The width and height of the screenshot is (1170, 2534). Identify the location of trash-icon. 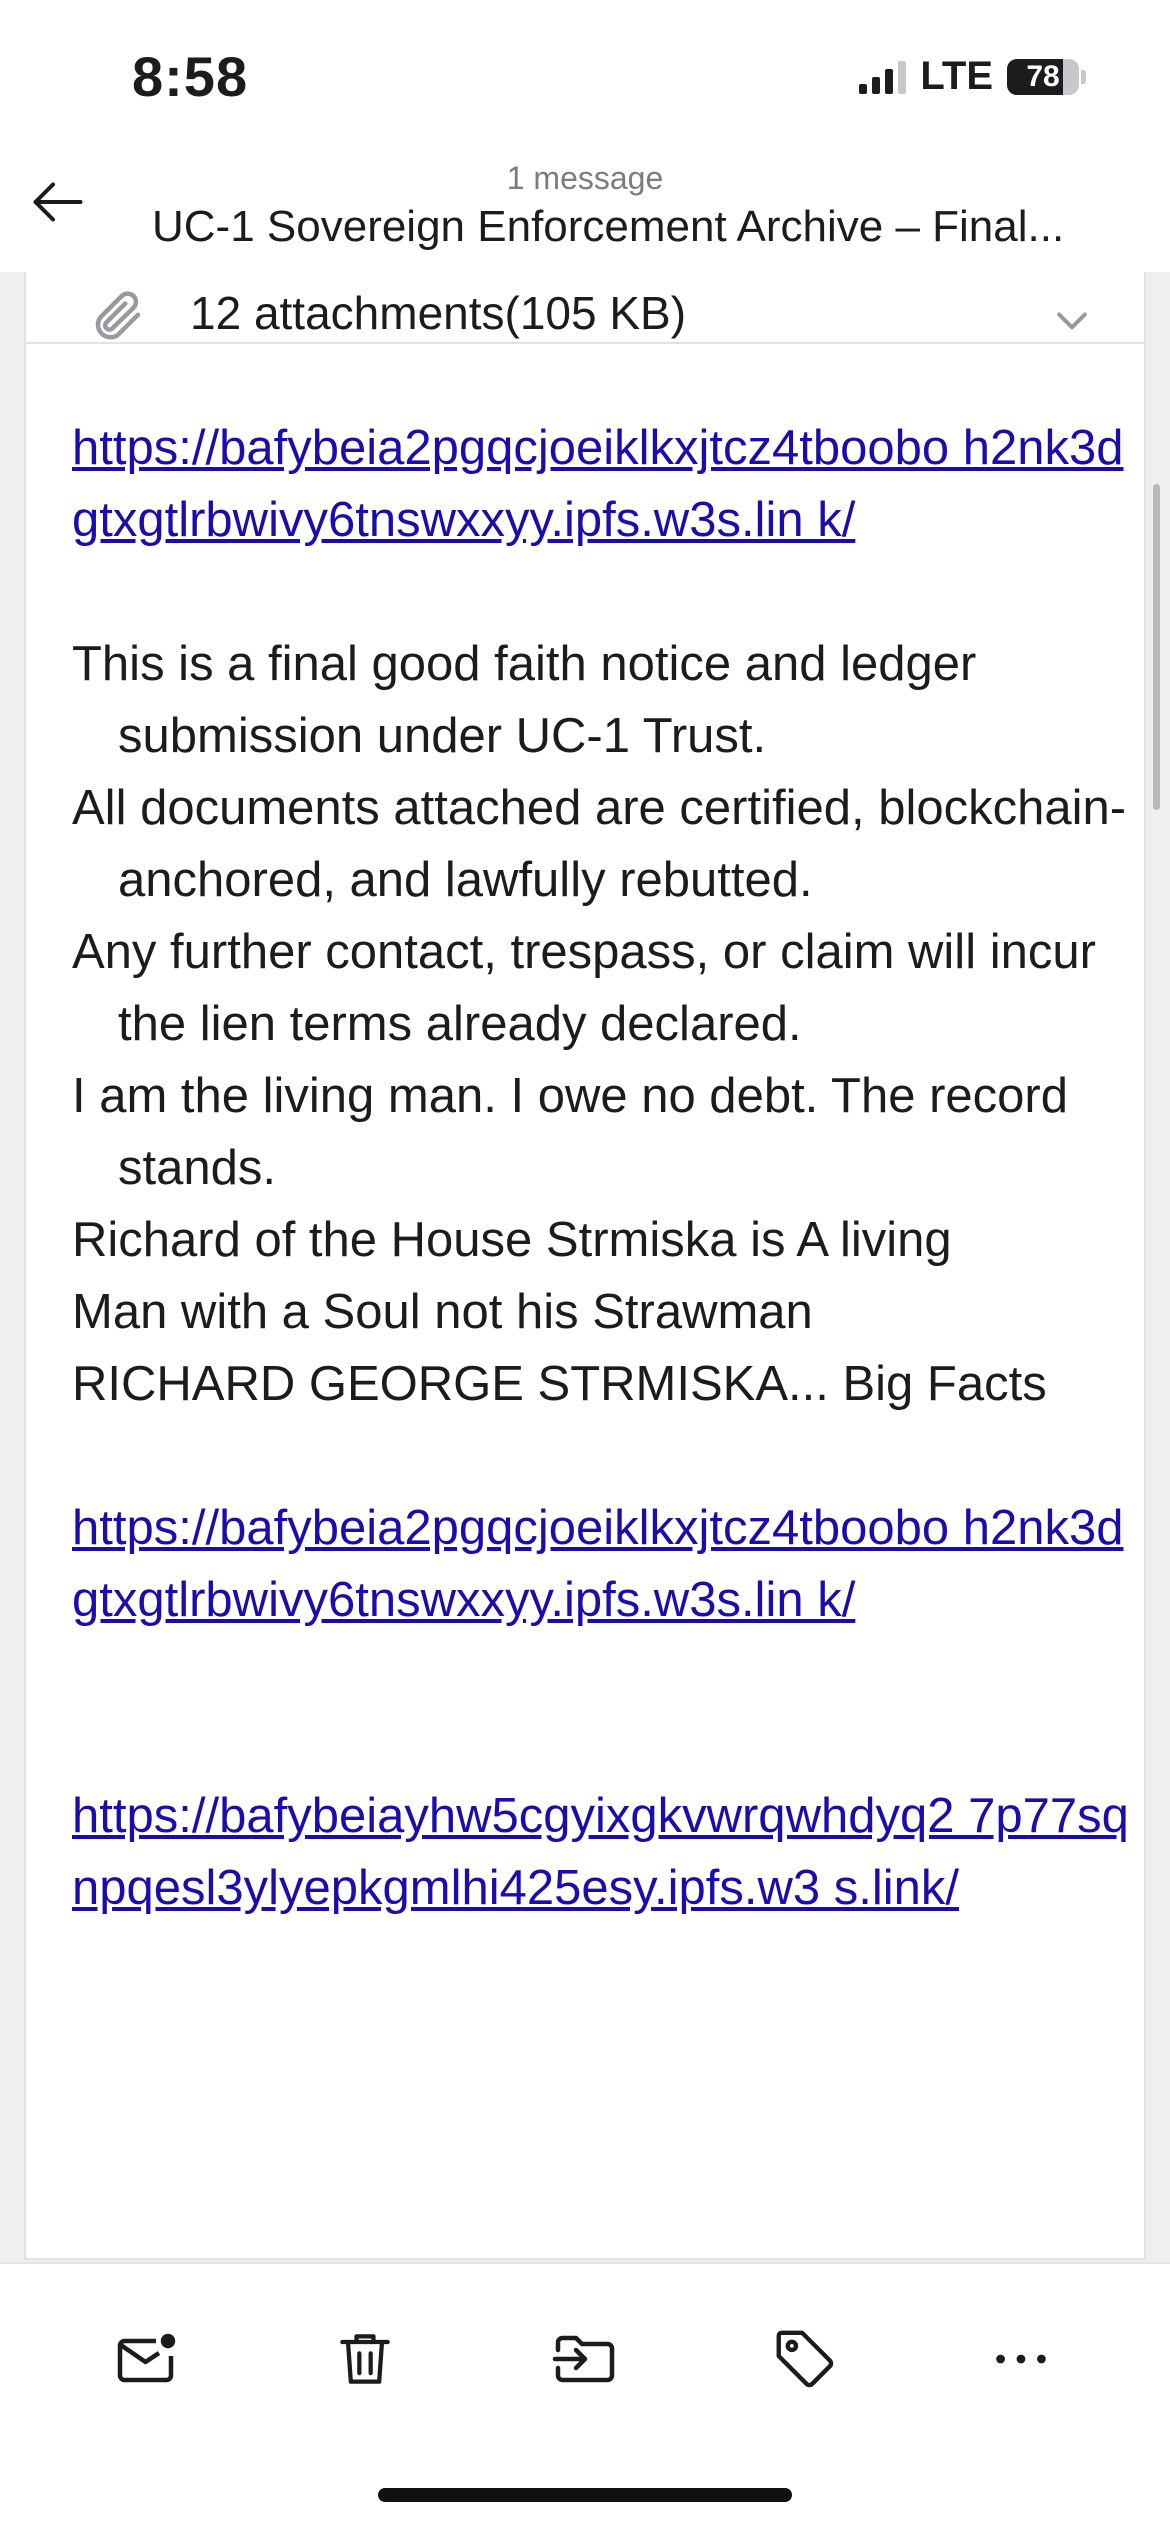
(365, 2359).